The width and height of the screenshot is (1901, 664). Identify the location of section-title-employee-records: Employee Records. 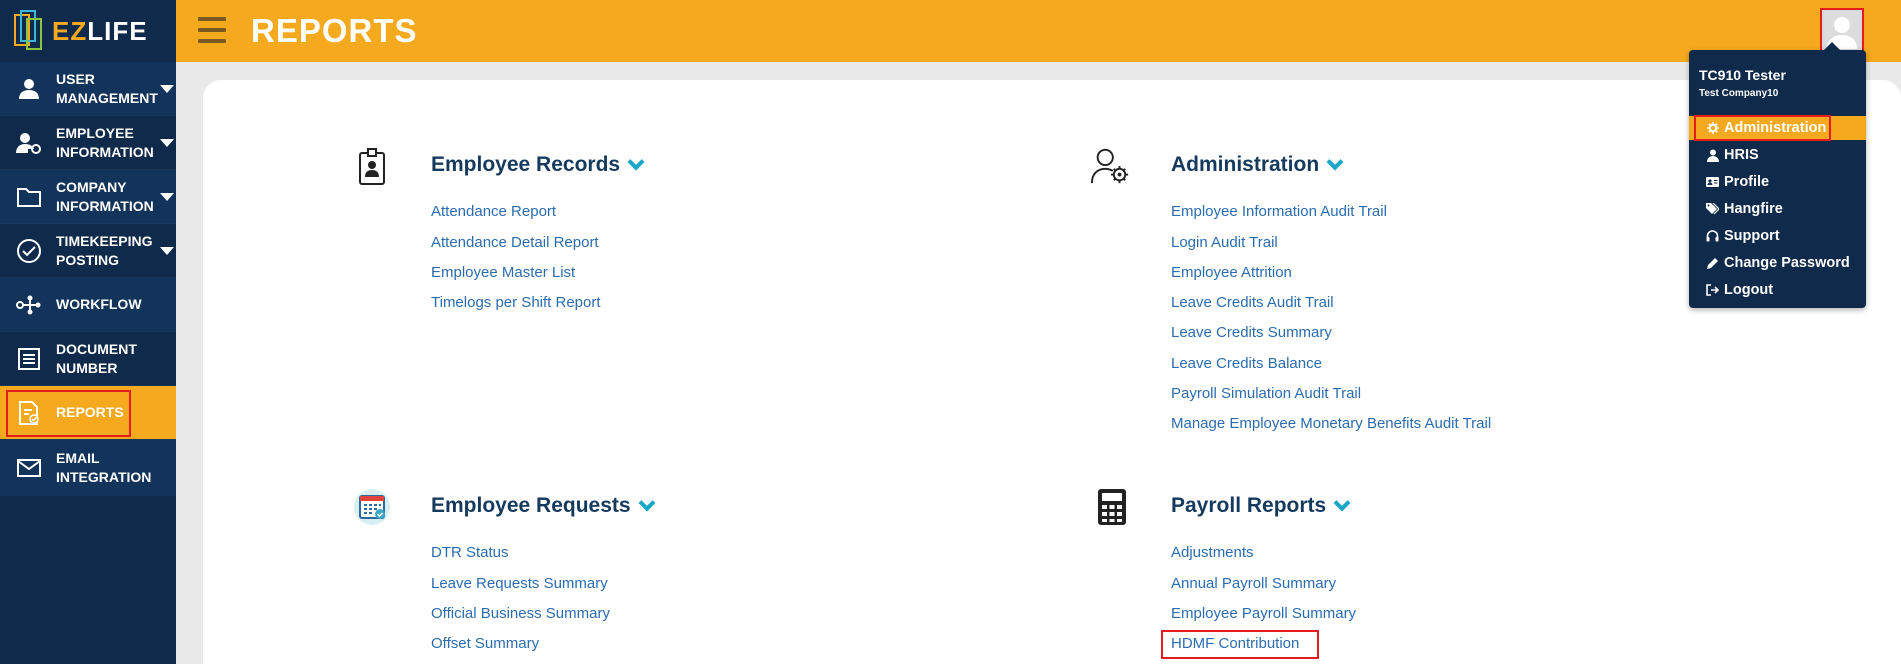
(538, 165).